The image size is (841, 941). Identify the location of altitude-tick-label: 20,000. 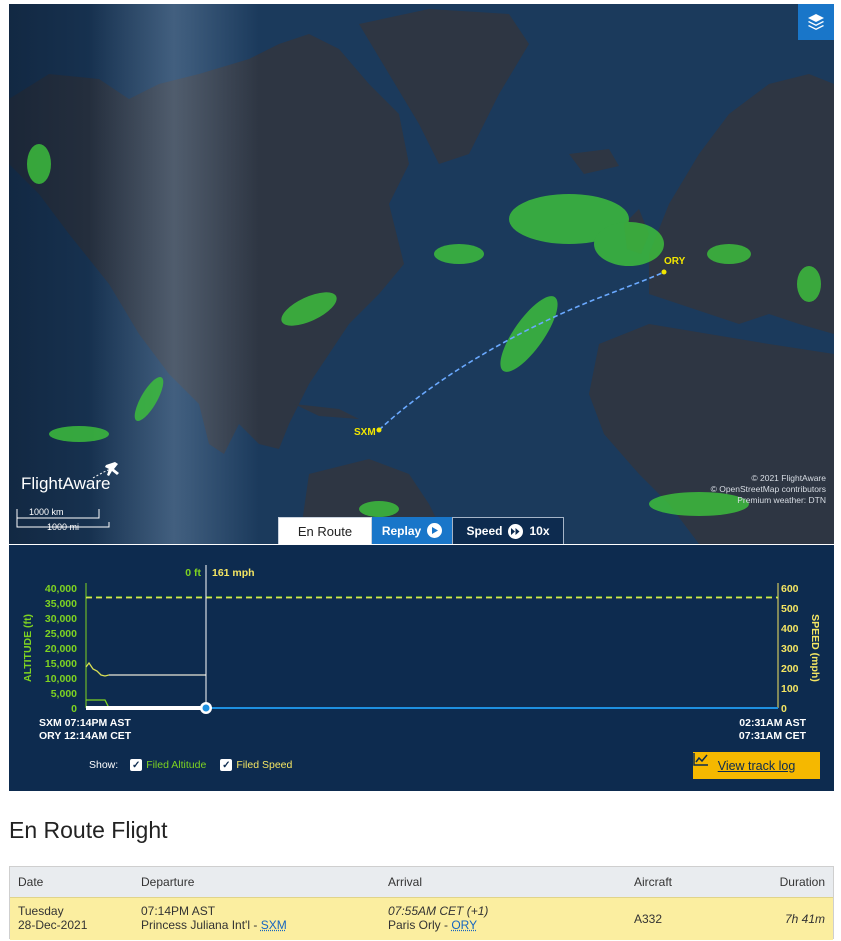
(61, 649).